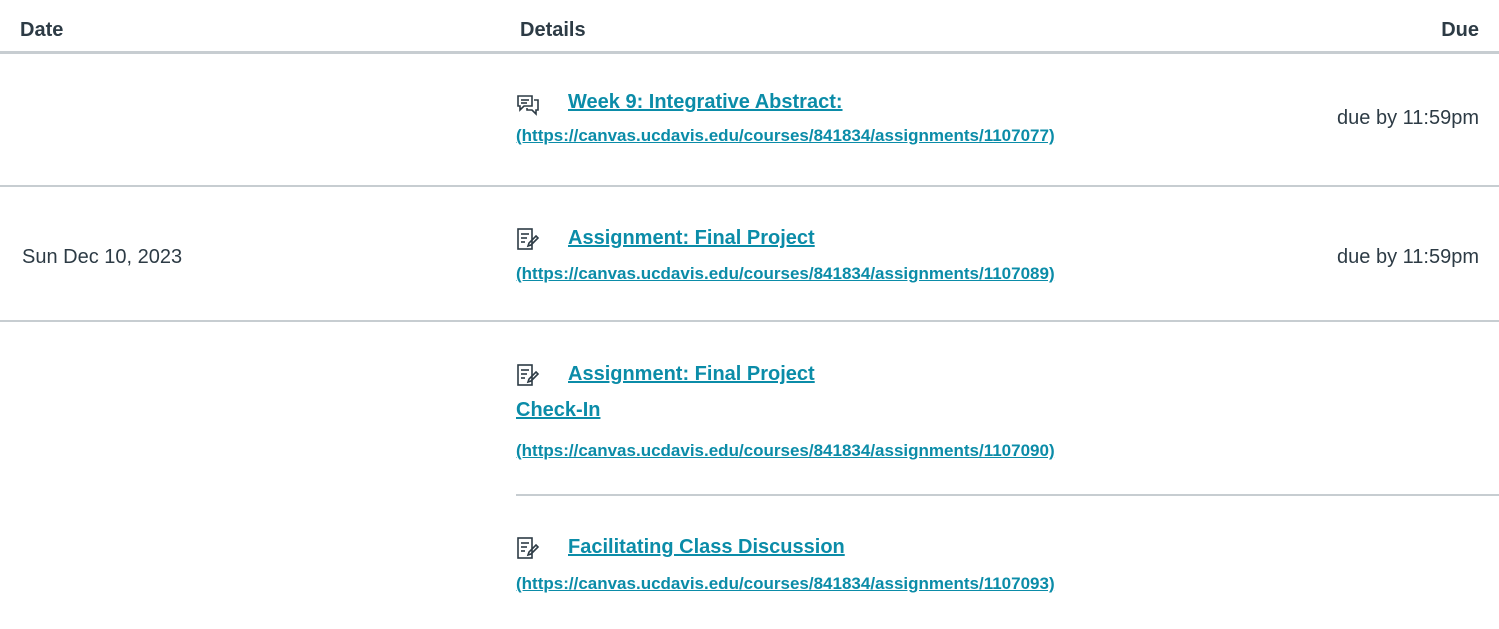 This screenshot has height=629, width=1499. I want to click on assignment-link: Facilitating Class Discussion, so click(706, 547).